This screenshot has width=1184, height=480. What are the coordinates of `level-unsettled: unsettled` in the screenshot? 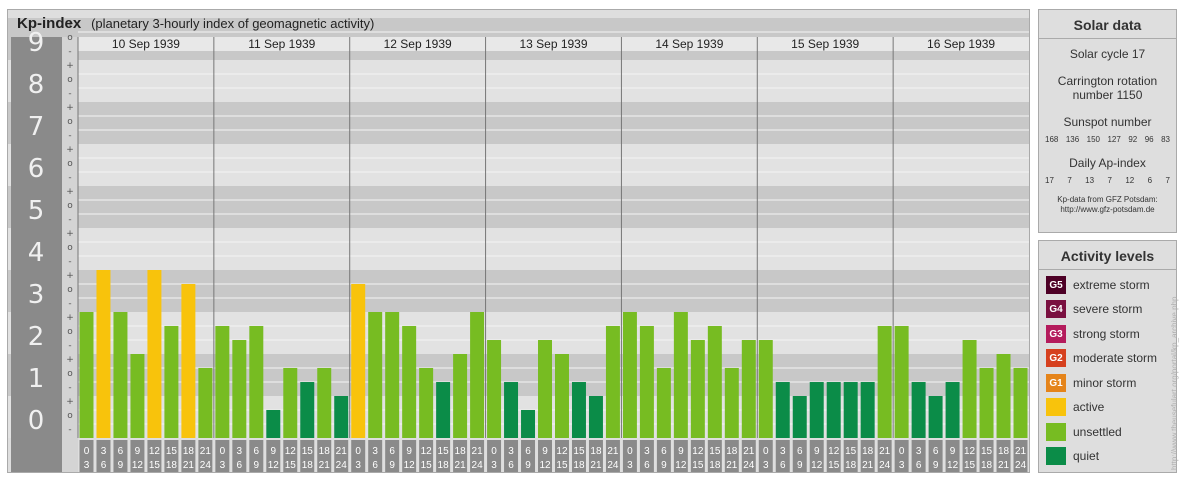 It's located at (1084, 432).